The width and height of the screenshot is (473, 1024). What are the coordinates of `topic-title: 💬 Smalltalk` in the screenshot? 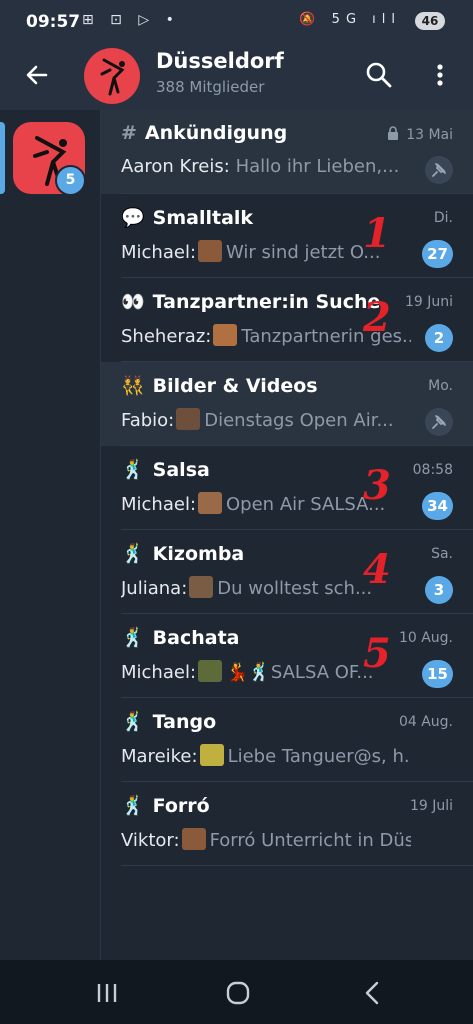 It's located at (187, 217).